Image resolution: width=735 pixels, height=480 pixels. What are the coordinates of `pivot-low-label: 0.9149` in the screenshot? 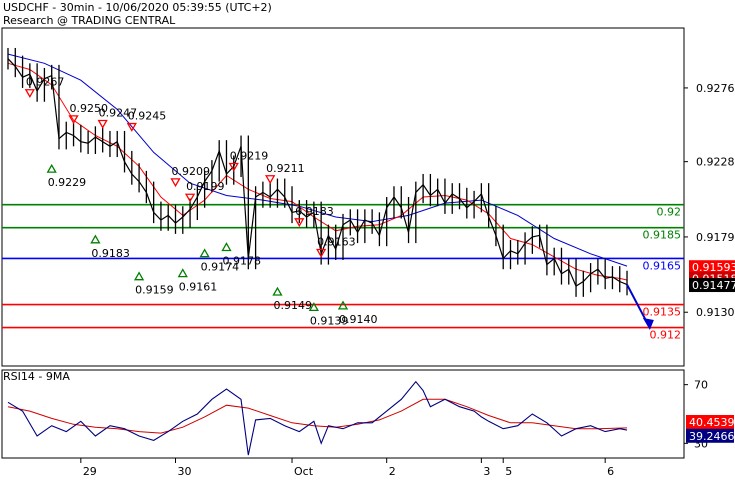 It's located at (292, 305).